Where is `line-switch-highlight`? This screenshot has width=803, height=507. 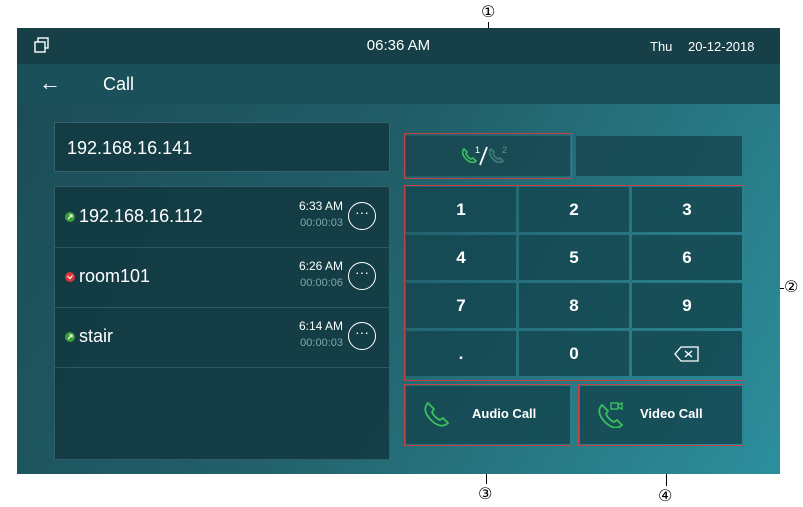 line-switch-highlight is located at coordinates (488, 156).